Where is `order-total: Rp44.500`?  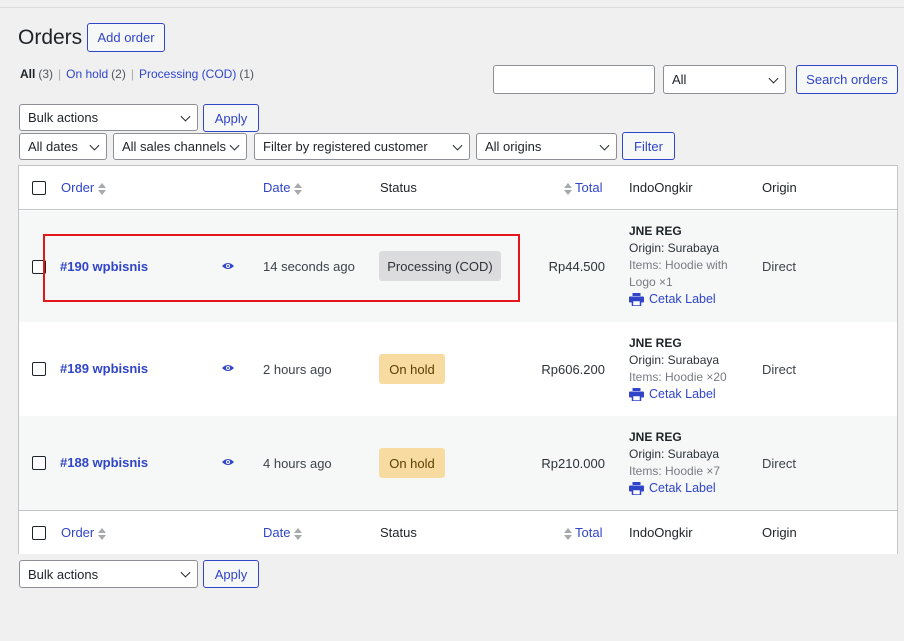 order-total: Rp44.500 is located at coordinates (576, 266).